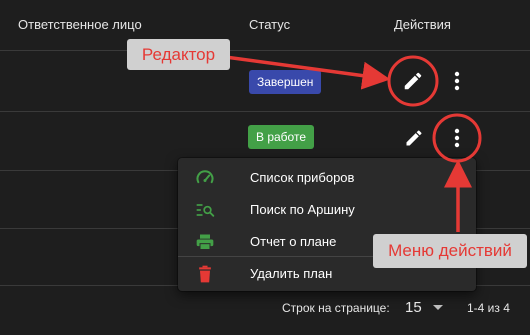 The width and height of the screenshot is (530, 335). I want to click on header-actions: Действия, so click(422, 24).